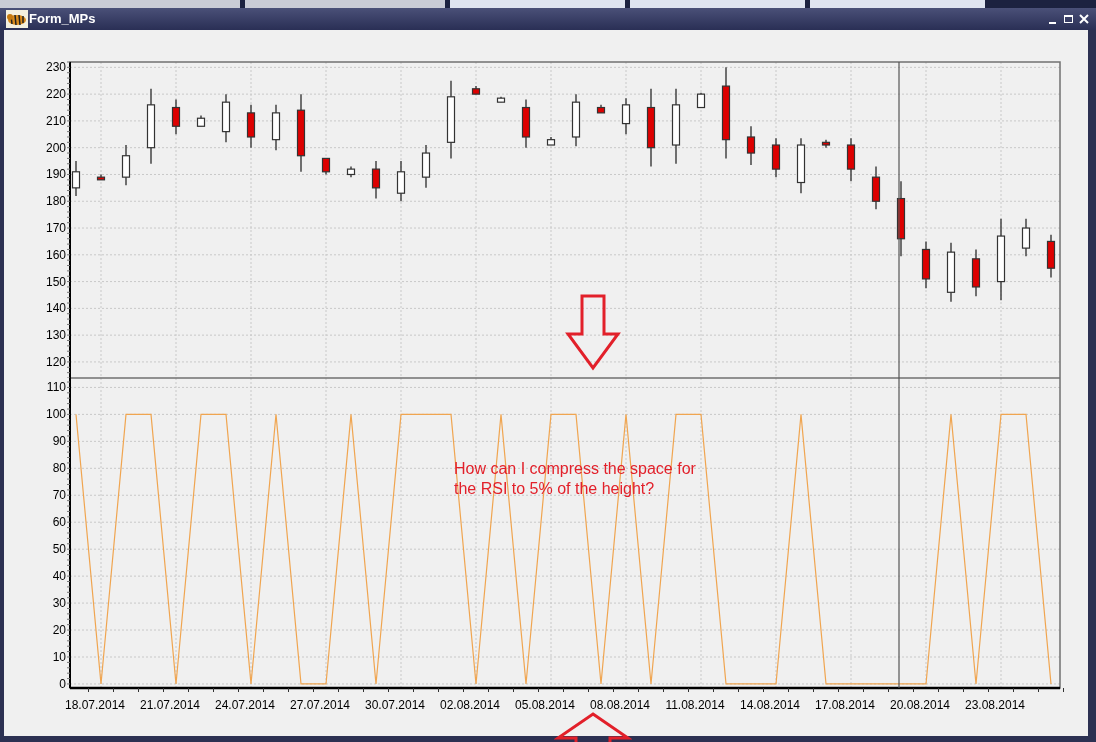 Image resolution: width=1096 pixels, height=742 pixels. I want to click on x-axis-label: 27.07.2014, so click(320, 705).